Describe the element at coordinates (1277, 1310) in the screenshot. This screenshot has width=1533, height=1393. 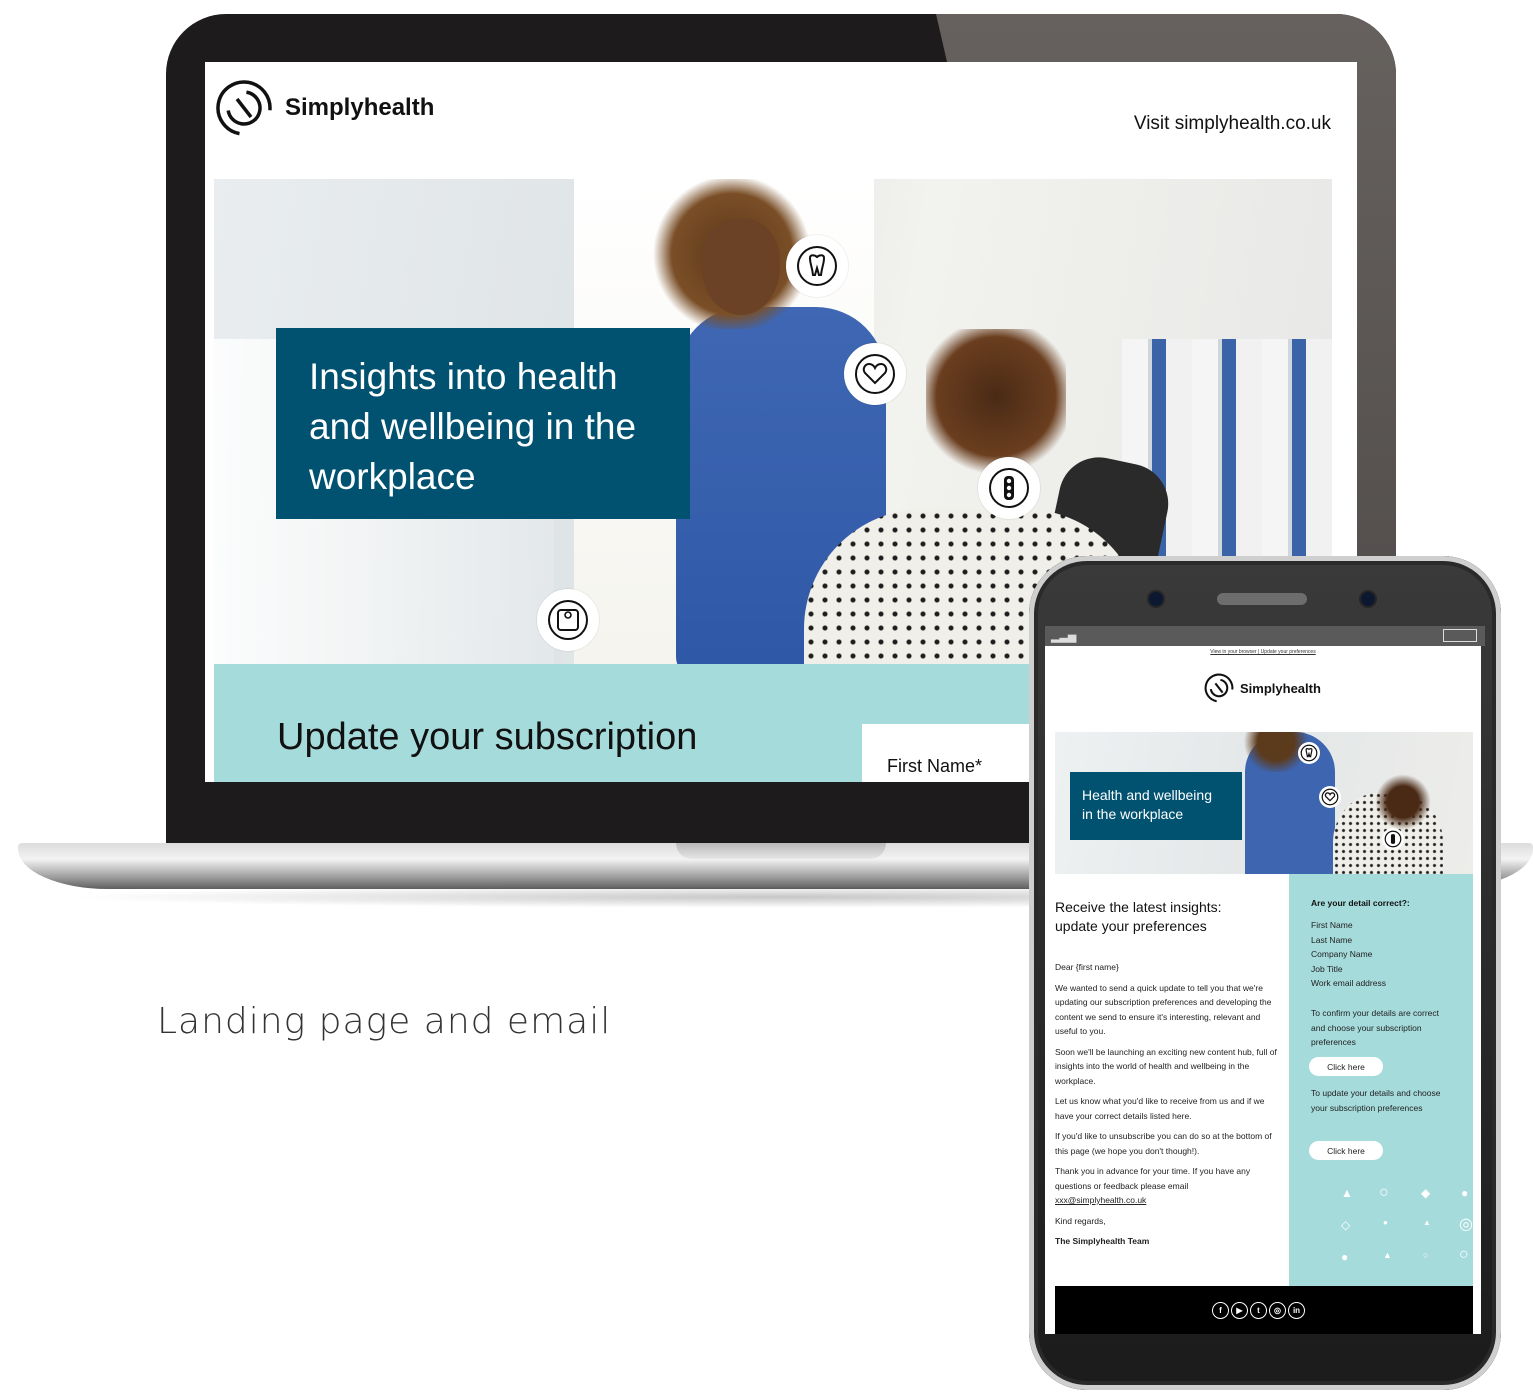
I see `instagram-icon: ◎` at that location.